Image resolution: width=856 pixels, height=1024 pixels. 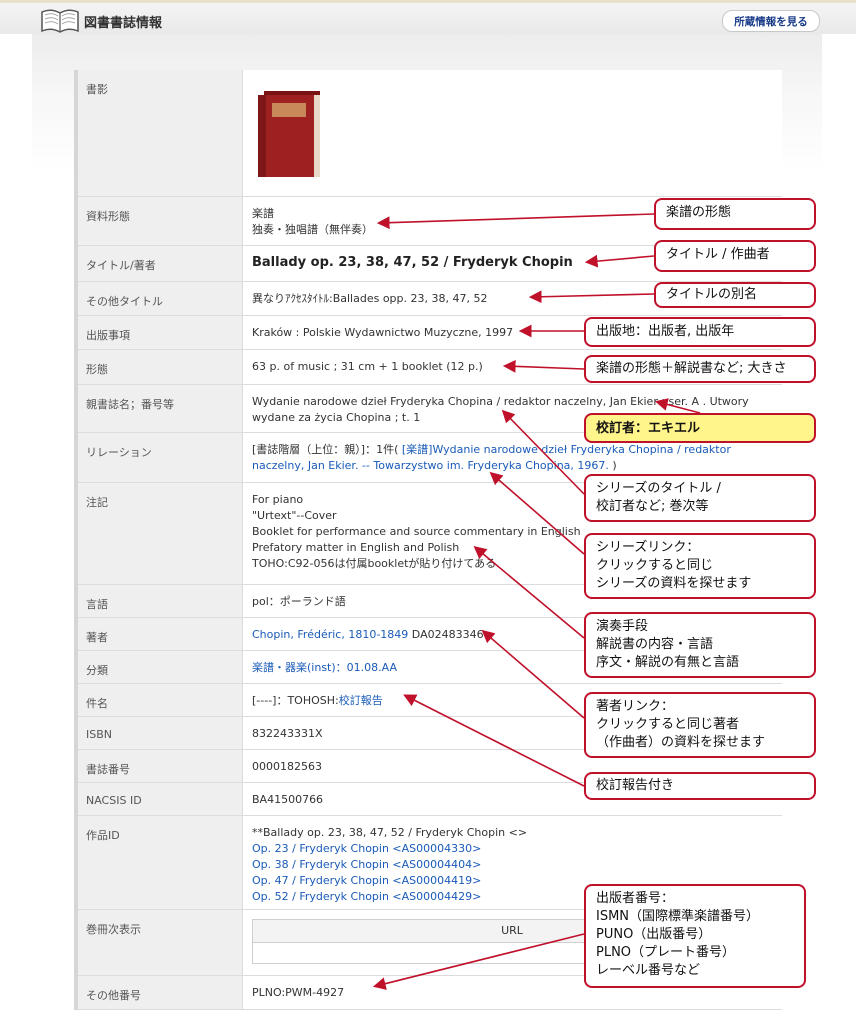 What do you see at coordinates (97, 502) in the screenshot?
I see `notes-label: 注記` at bounding box center [97, 502].